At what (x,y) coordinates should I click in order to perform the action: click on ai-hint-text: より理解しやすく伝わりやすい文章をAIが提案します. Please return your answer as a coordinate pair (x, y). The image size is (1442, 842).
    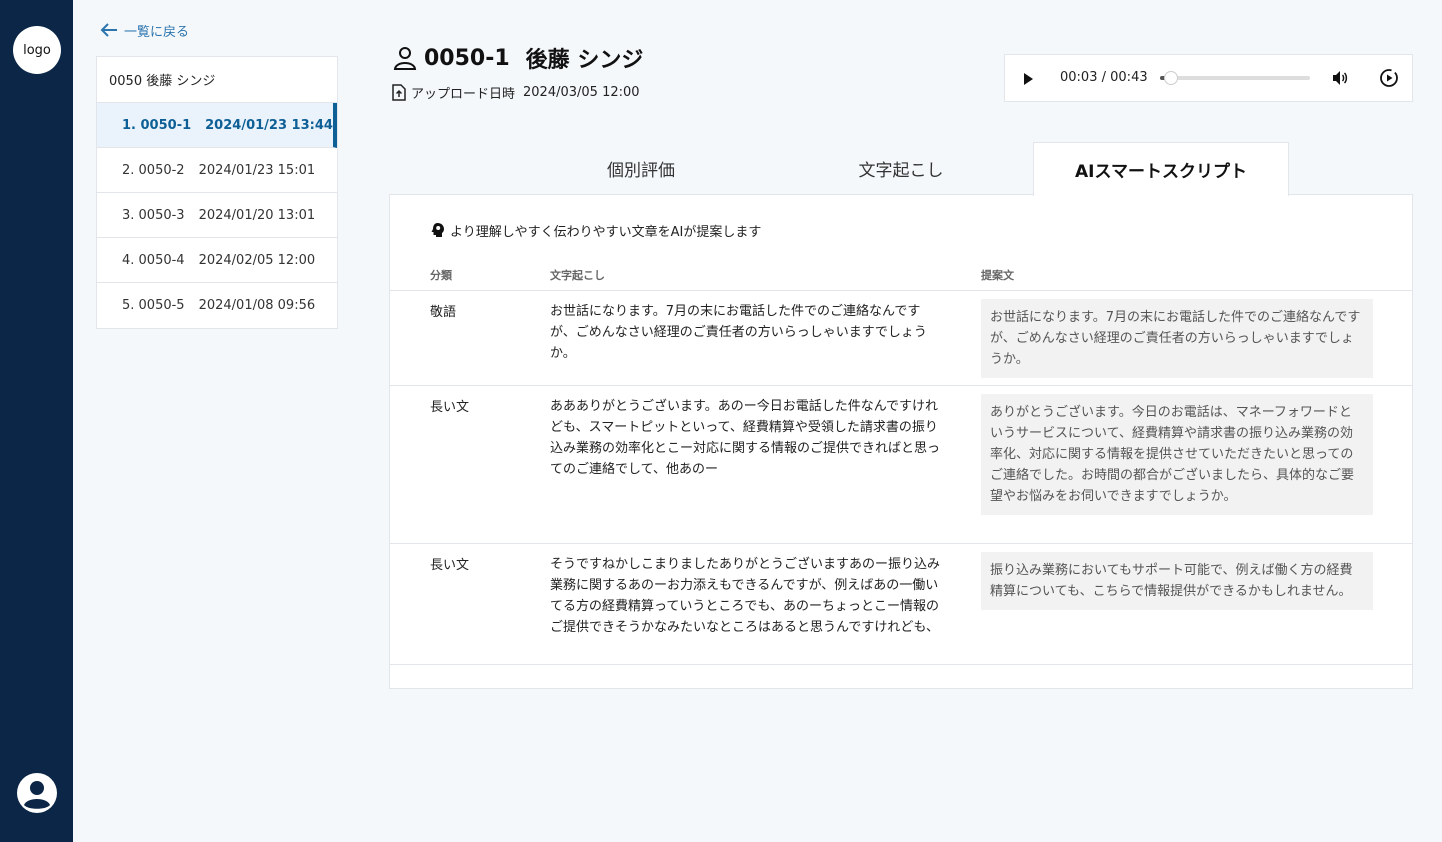
    Looking at the image, I should click on (606, 232).